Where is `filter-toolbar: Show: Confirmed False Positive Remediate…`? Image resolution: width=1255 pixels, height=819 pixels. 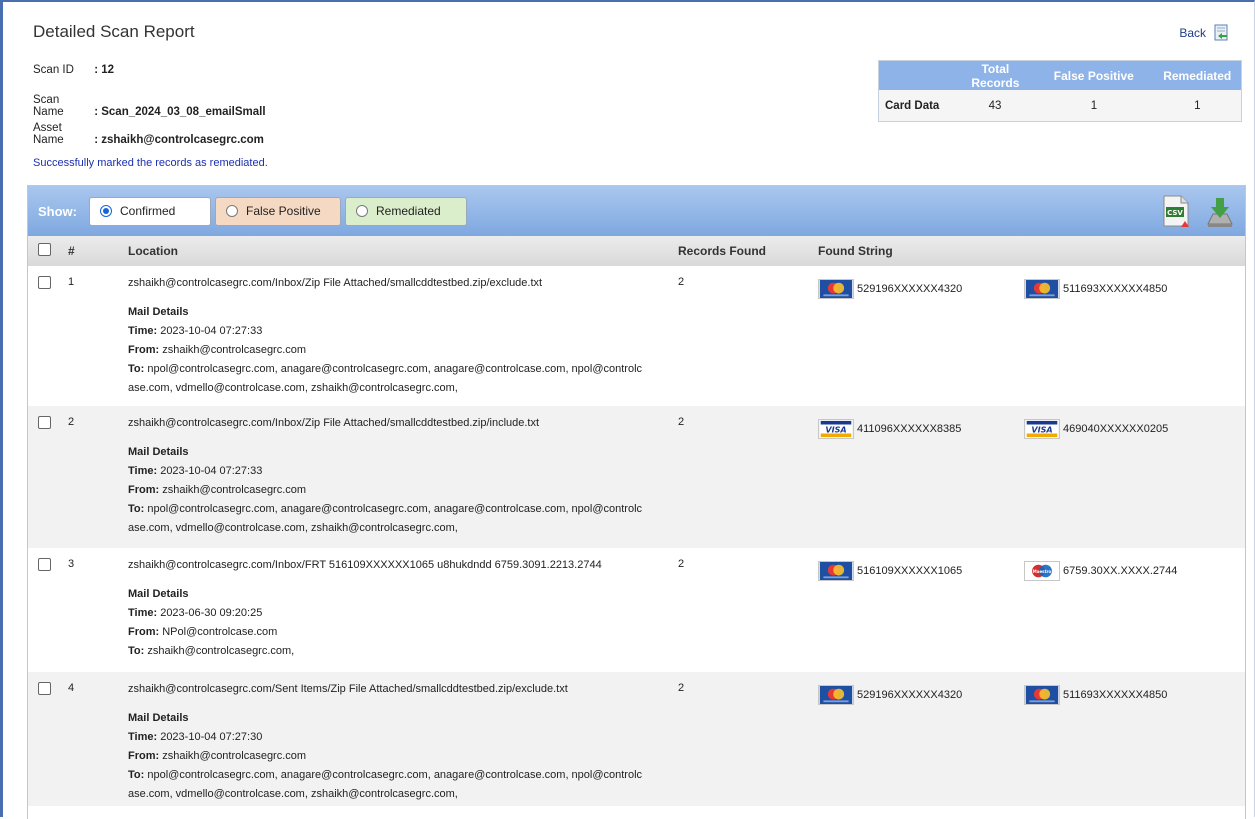
filter-toolbar: Show: Confirmed False Positive Remediate… is located at coordinates (636, 211).